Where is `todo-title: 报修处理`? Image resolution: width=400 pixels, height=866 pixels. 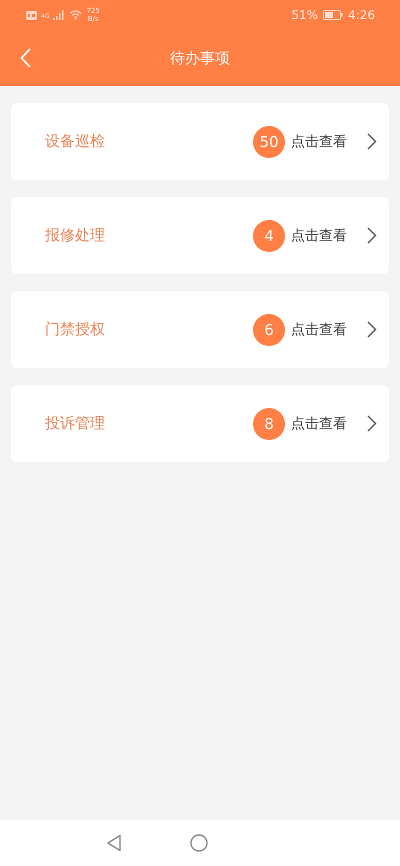 todo-title: 报修处理 is located at coordinates (75, 235).